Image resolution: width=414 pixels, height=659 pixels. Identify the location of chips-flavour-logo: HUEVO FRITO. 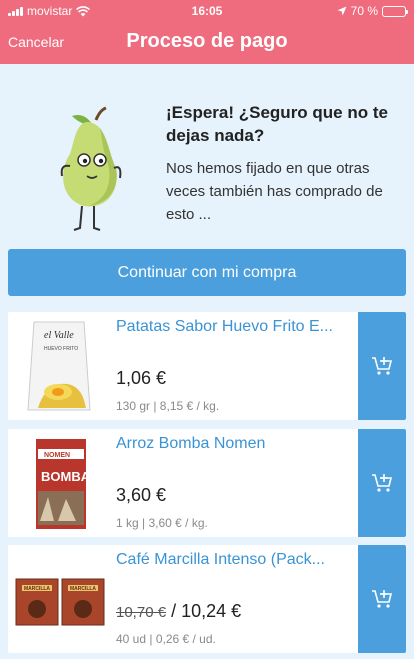
(61, 349).